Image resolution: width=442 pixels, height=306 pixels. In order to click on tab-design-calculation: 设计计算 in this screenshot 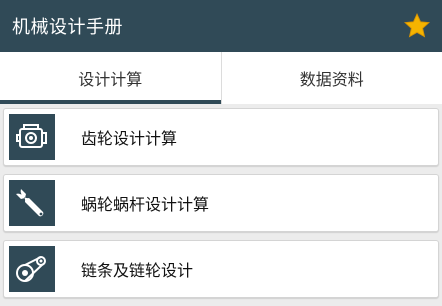, I will do `click(110, 78)`.